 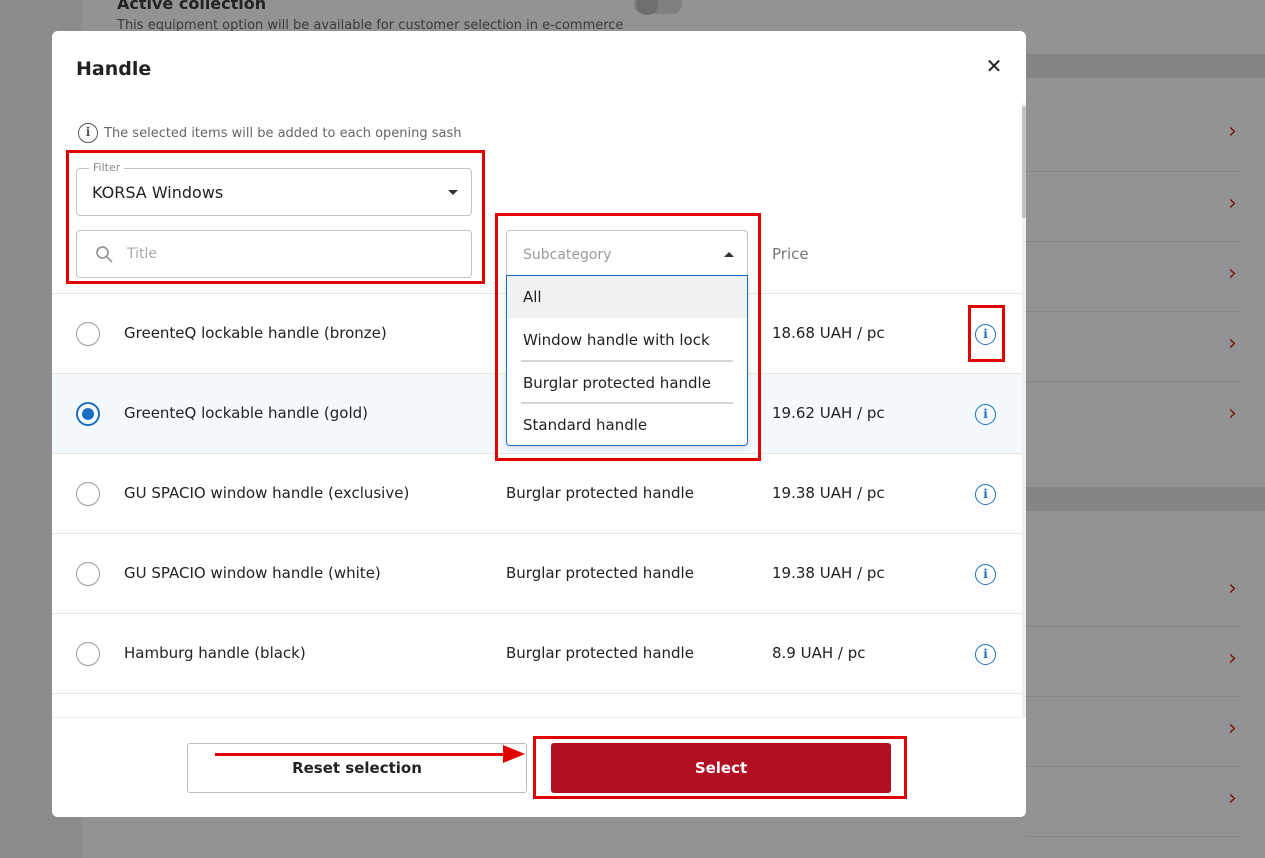 What do you see at coordinates (1024, 162) in the screenshot?
I see `scrollbar-thumb` at bounding box center [1024, 162].